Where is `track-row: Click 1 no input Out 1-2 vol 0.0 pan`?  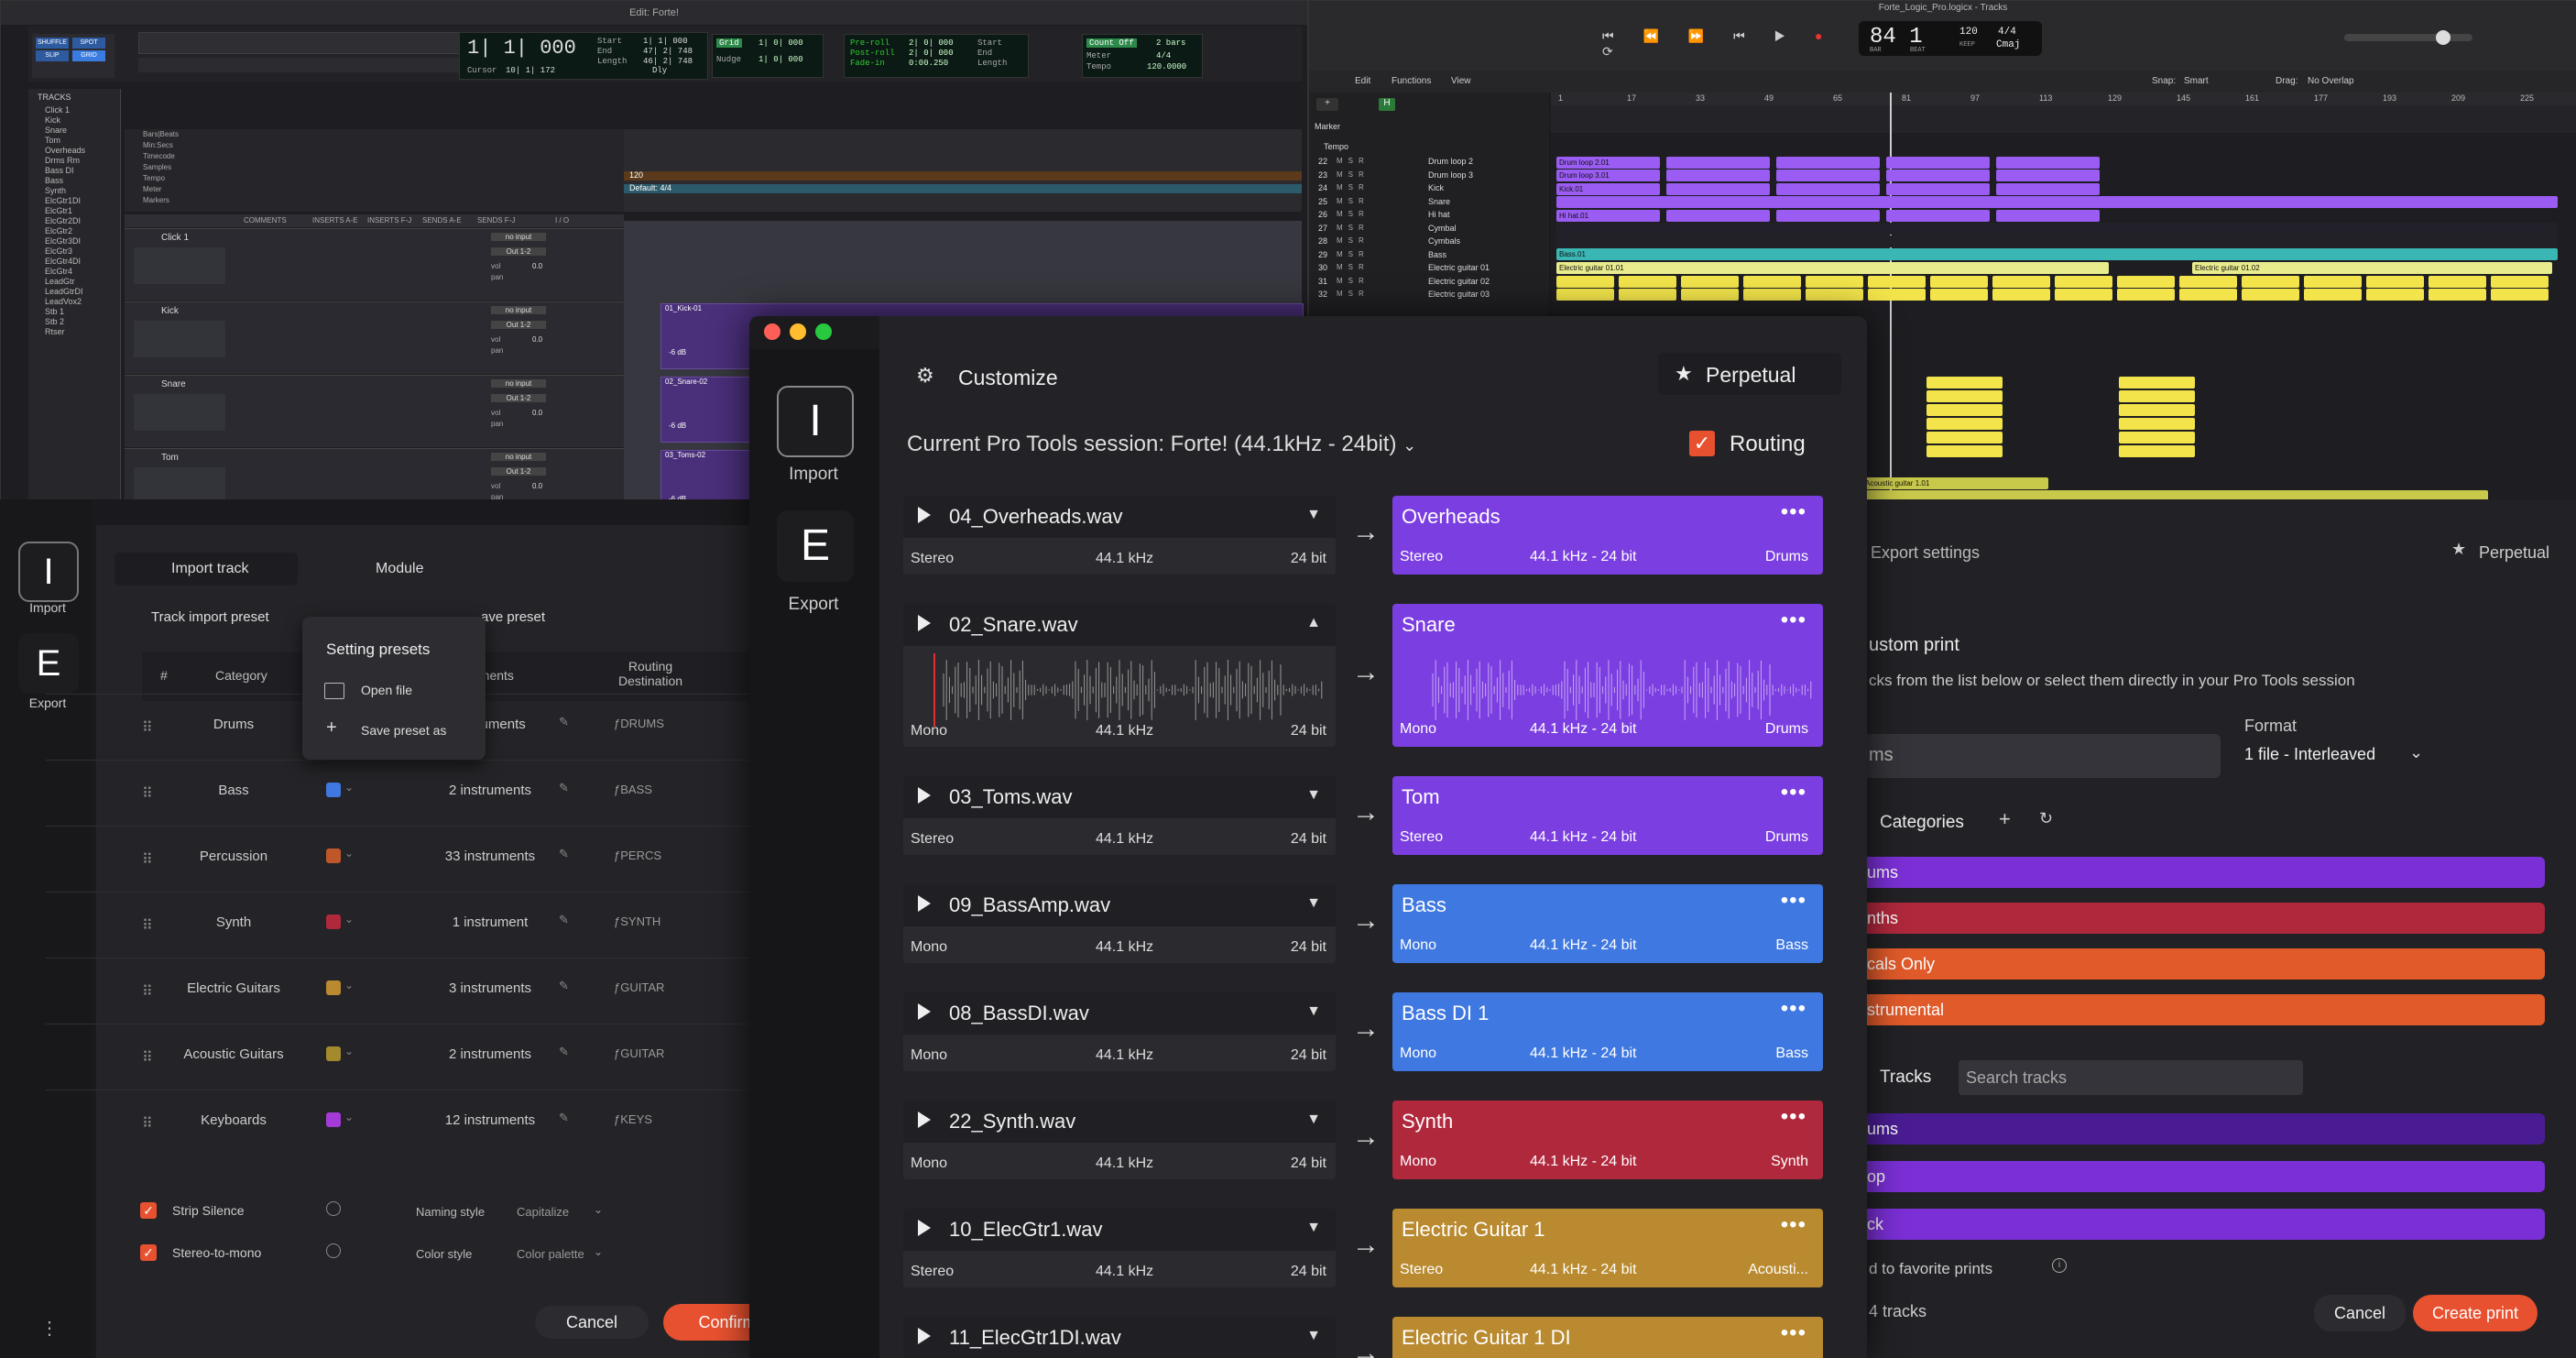 track-row: Click 1 no input Out 1-2 vol 0.0 pan is located at coordinates (375, 264).